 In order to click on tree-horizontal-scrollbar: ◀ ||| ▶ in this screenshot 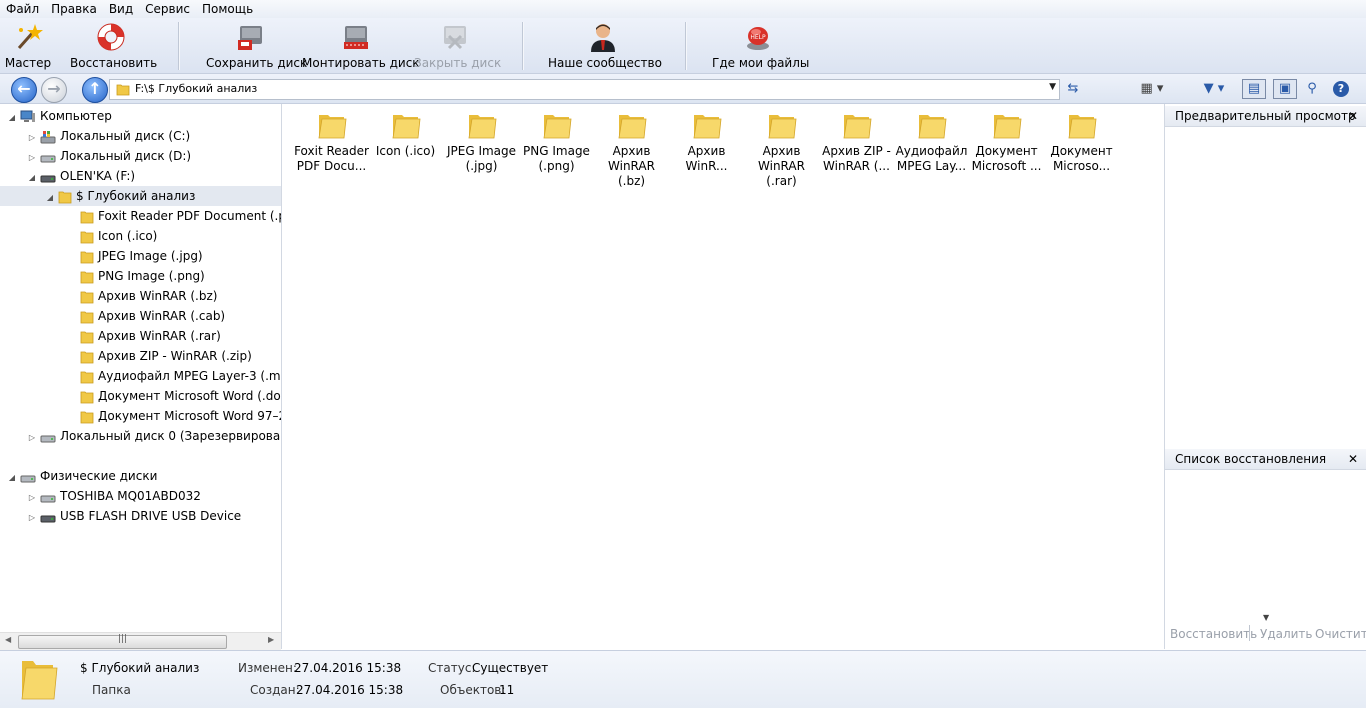, I will do `click(140, 641)`.